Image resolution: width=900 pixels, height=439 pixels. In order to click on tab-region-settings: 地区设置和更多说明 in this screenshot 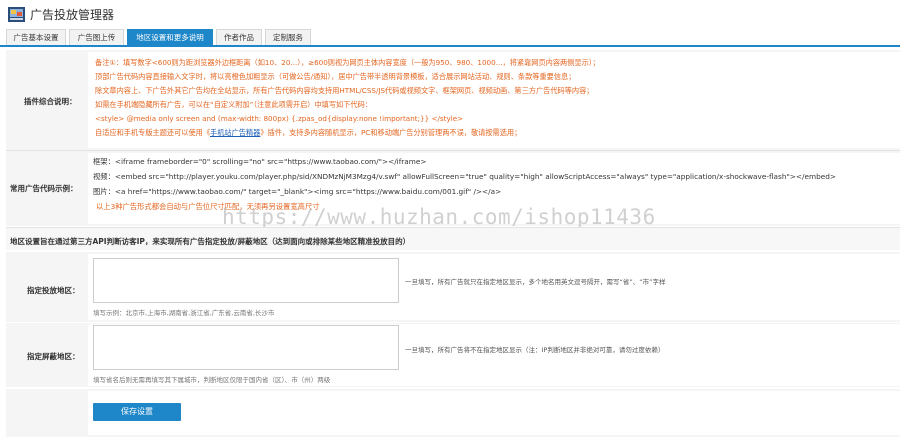, I will do `click(170, 37)`.